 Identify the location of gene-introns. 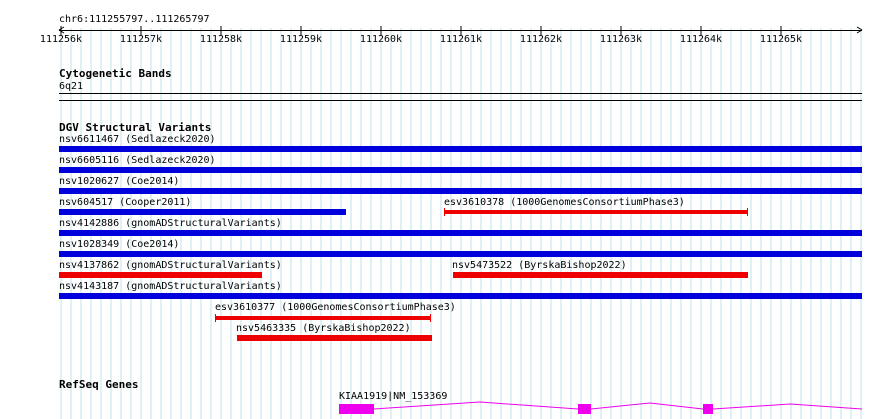
(618, 405).